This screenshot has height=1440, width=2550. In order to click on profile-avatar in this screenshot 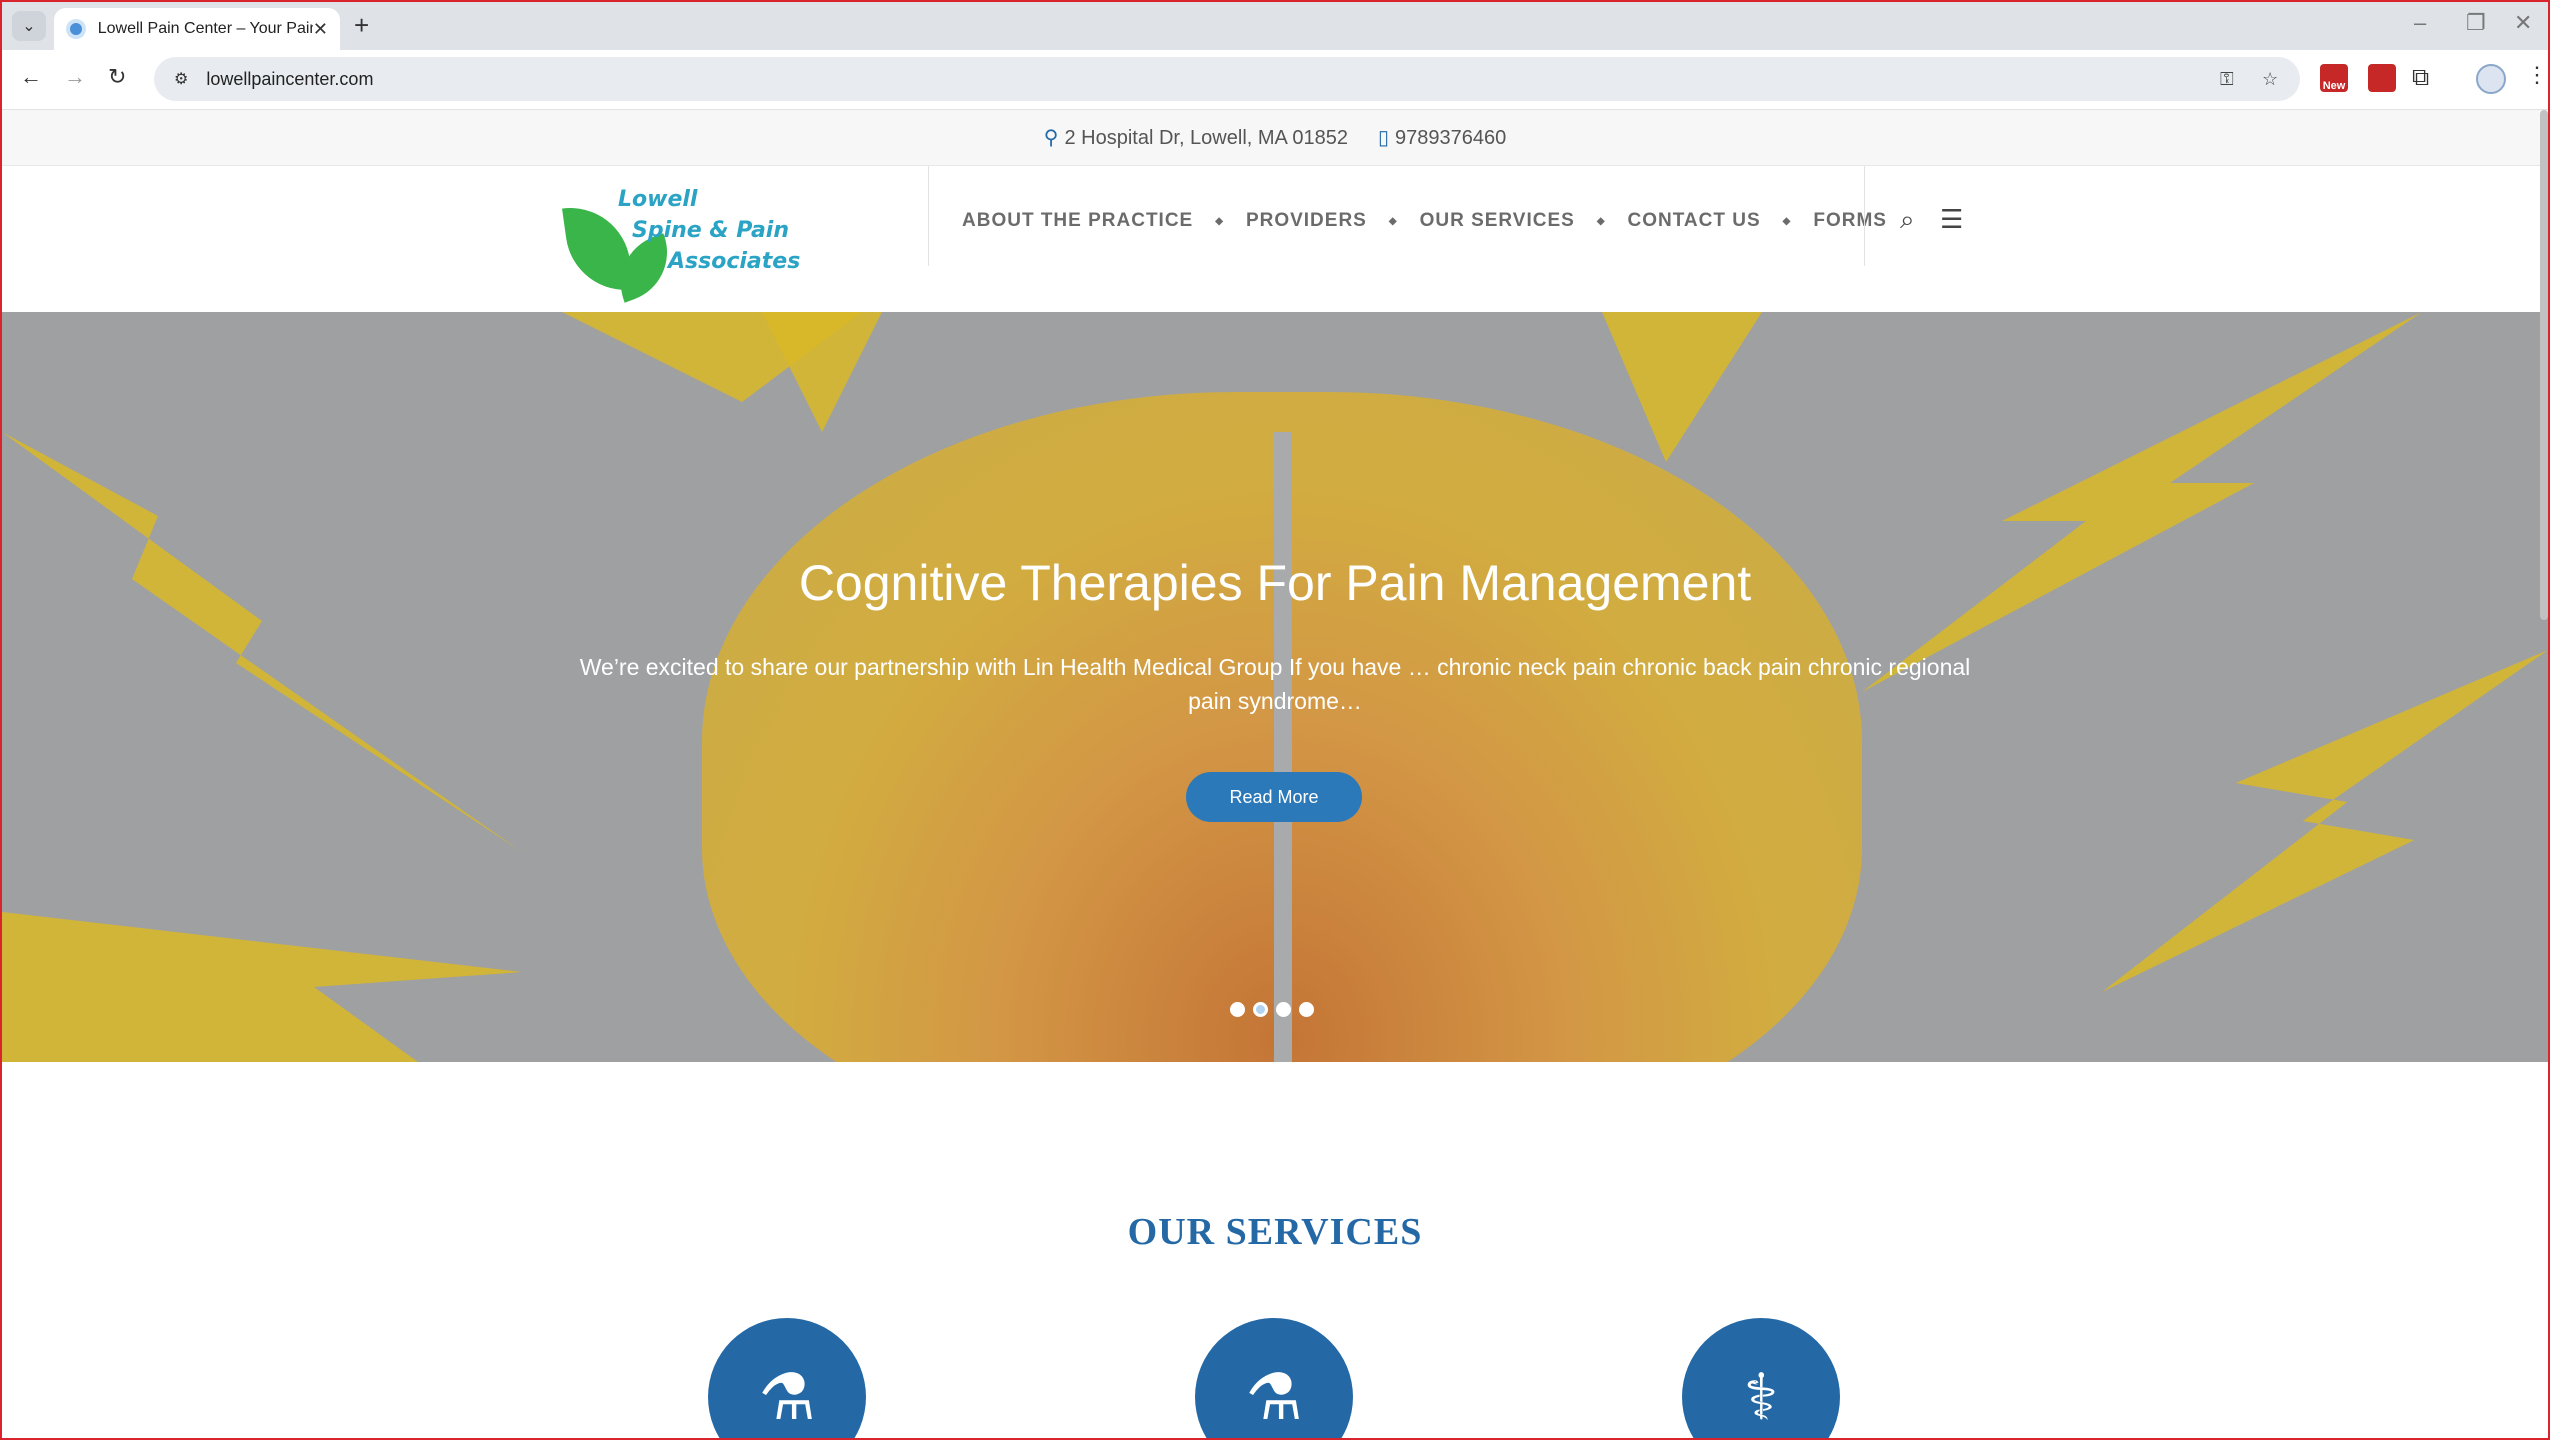, I will do `click(2491, 79)`.